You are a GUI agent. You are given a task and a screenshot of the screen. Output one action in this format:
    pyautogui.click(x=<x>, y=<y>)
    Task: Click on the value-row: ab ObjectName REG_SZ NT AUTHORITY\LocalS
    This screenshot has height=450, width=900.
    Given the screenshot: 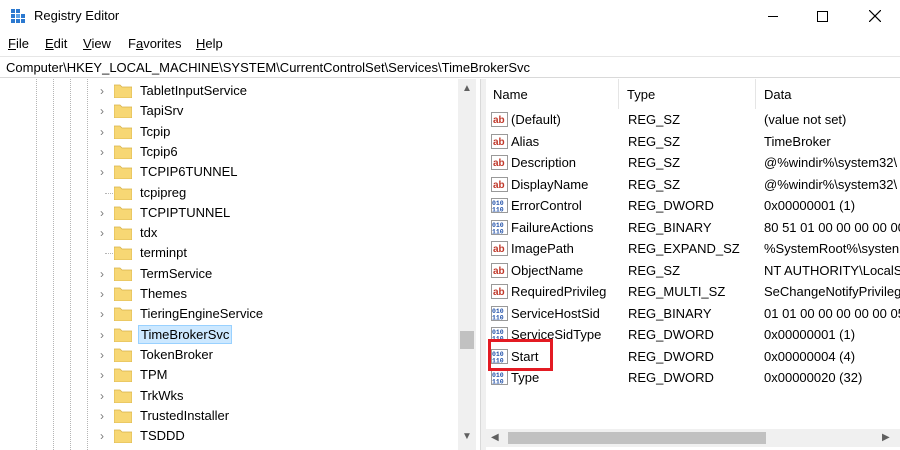 What is the action you would take?
    pyautogui.click(x=693, y=270)
    